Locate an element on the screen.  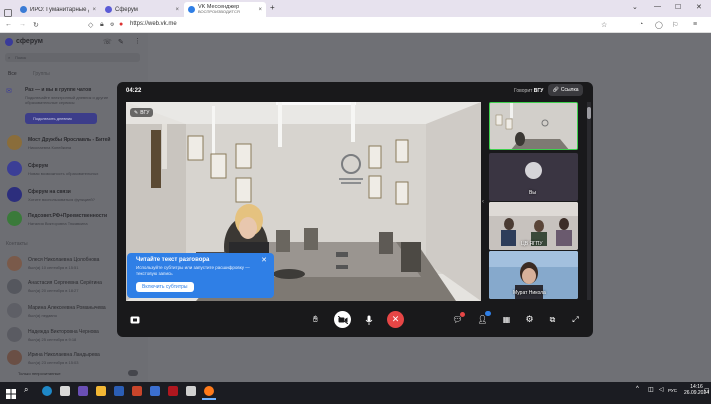
app-icon is located at coordinates (155, 391).